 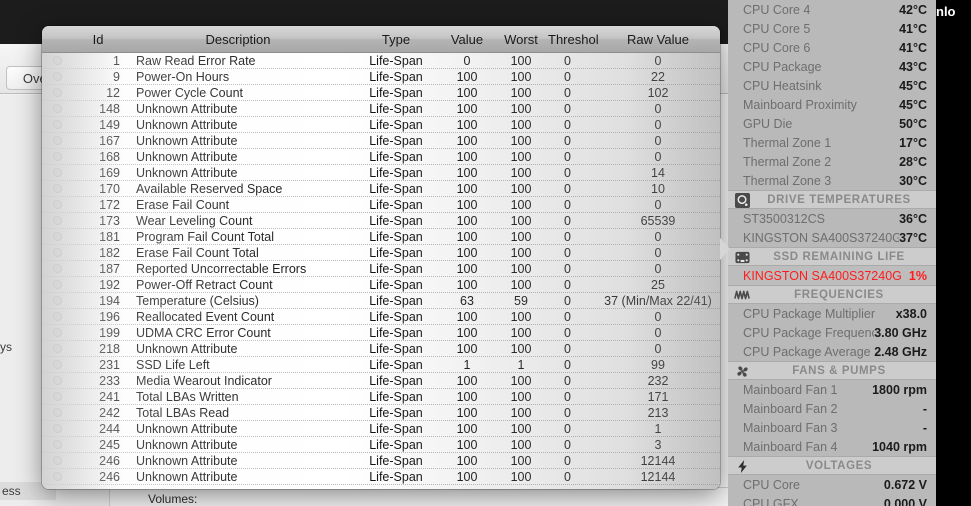 What do you see at coordinates (832, 28) in the screenshot?
I see `sensor-row: CPU Core 5 41°C` at bounding box center [832, 28].